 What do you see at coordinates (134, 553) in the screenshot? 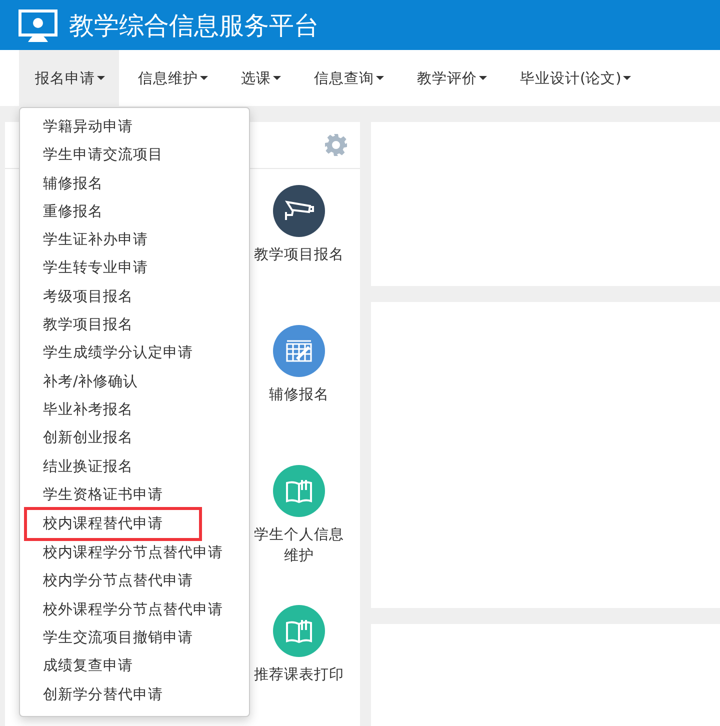
I see `menu-item: 校内课程学分节点替代申请` at bounding box center [134, 553].